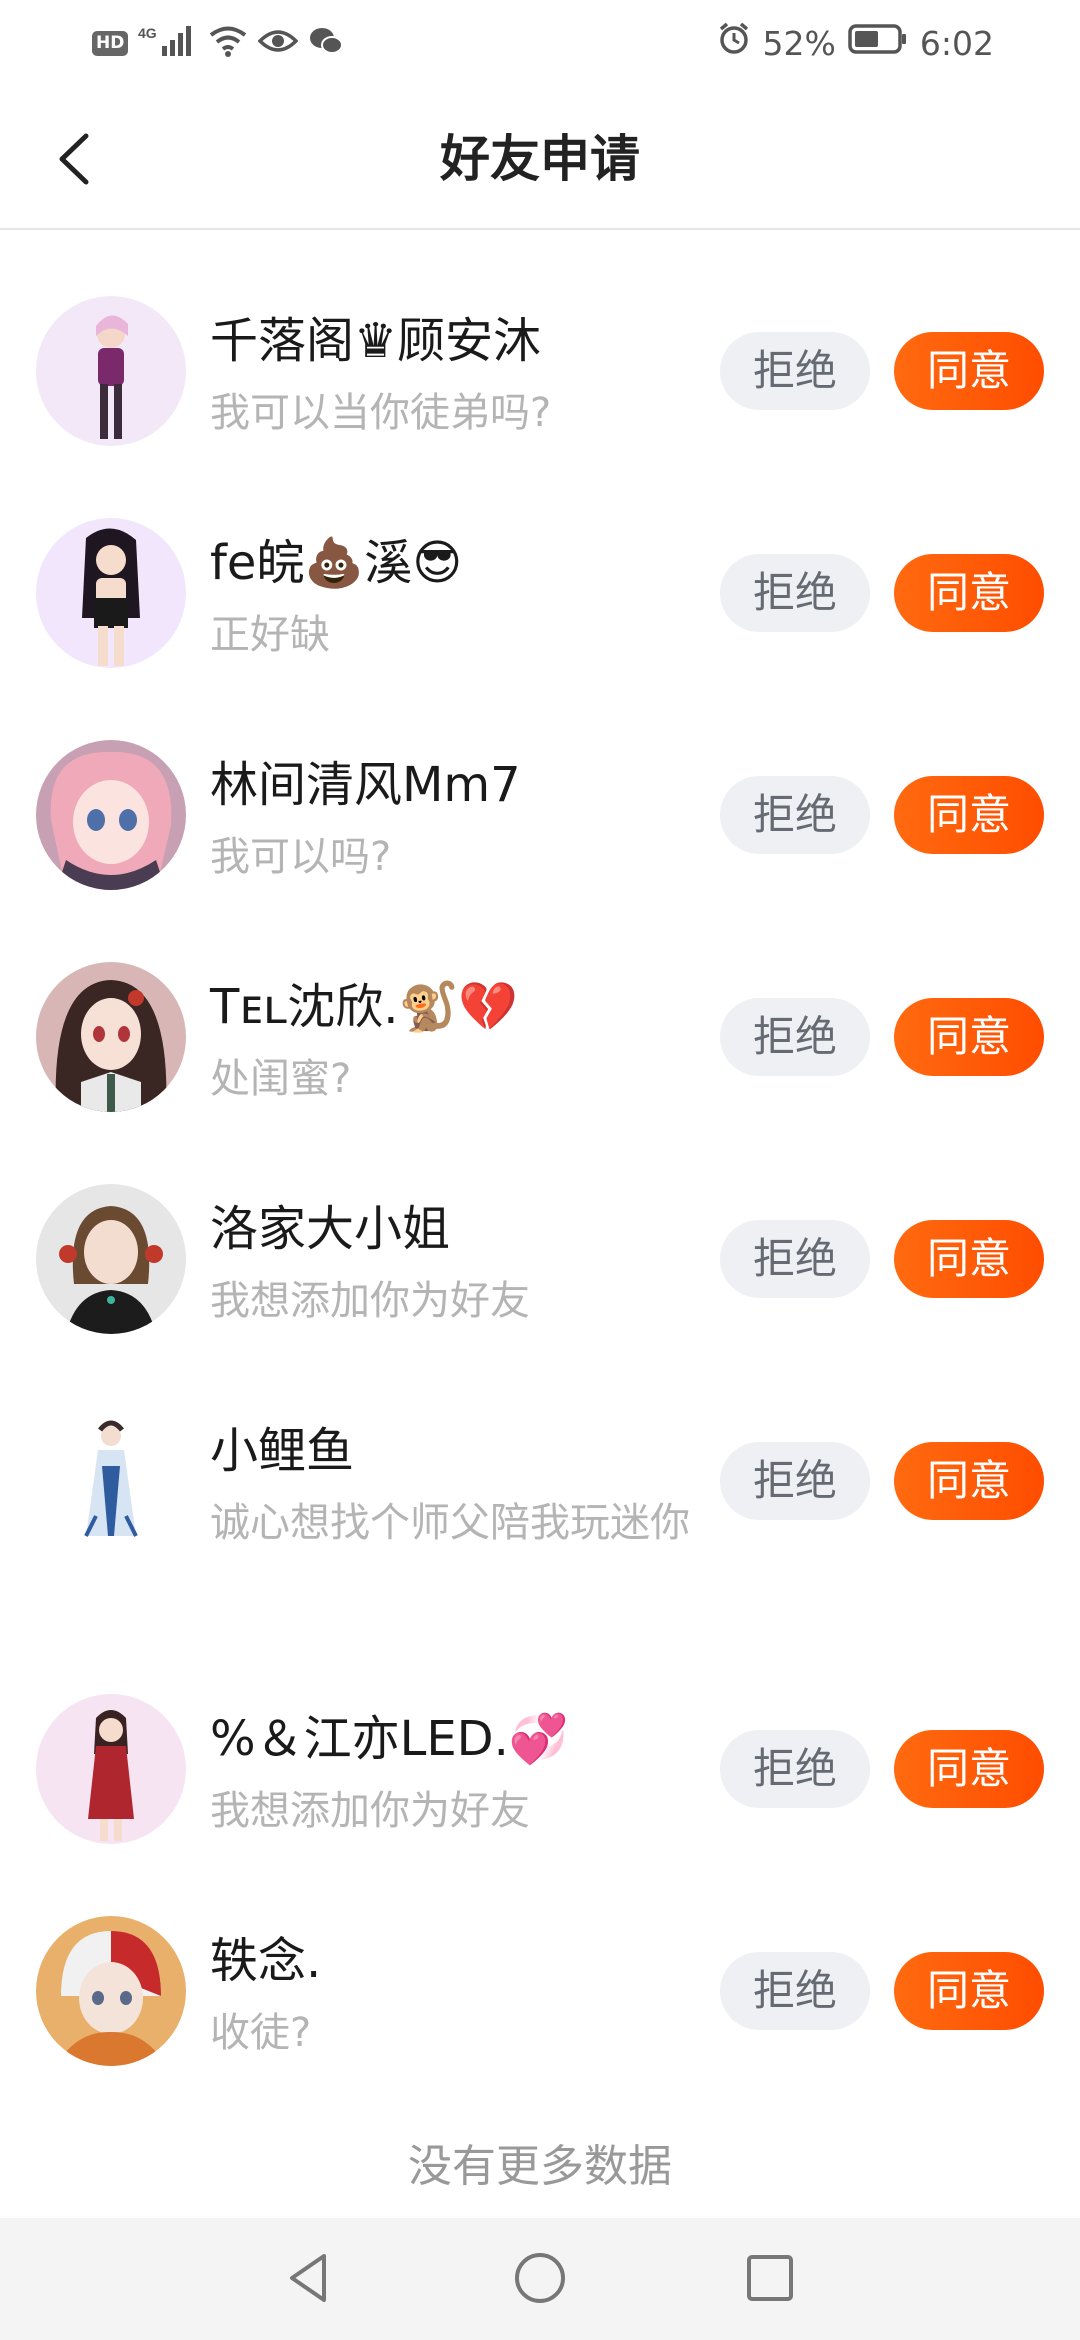  I want to click on requester-name: Tᴇʟ沈欣.🐒💔, so click(364, 1007).